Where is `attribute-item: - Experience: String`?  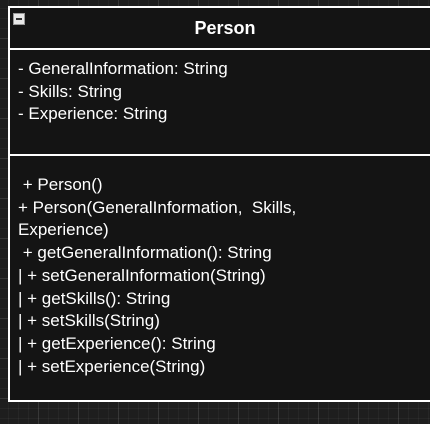
attribute-item: - Experience: String is located at coordinates (93, 113).